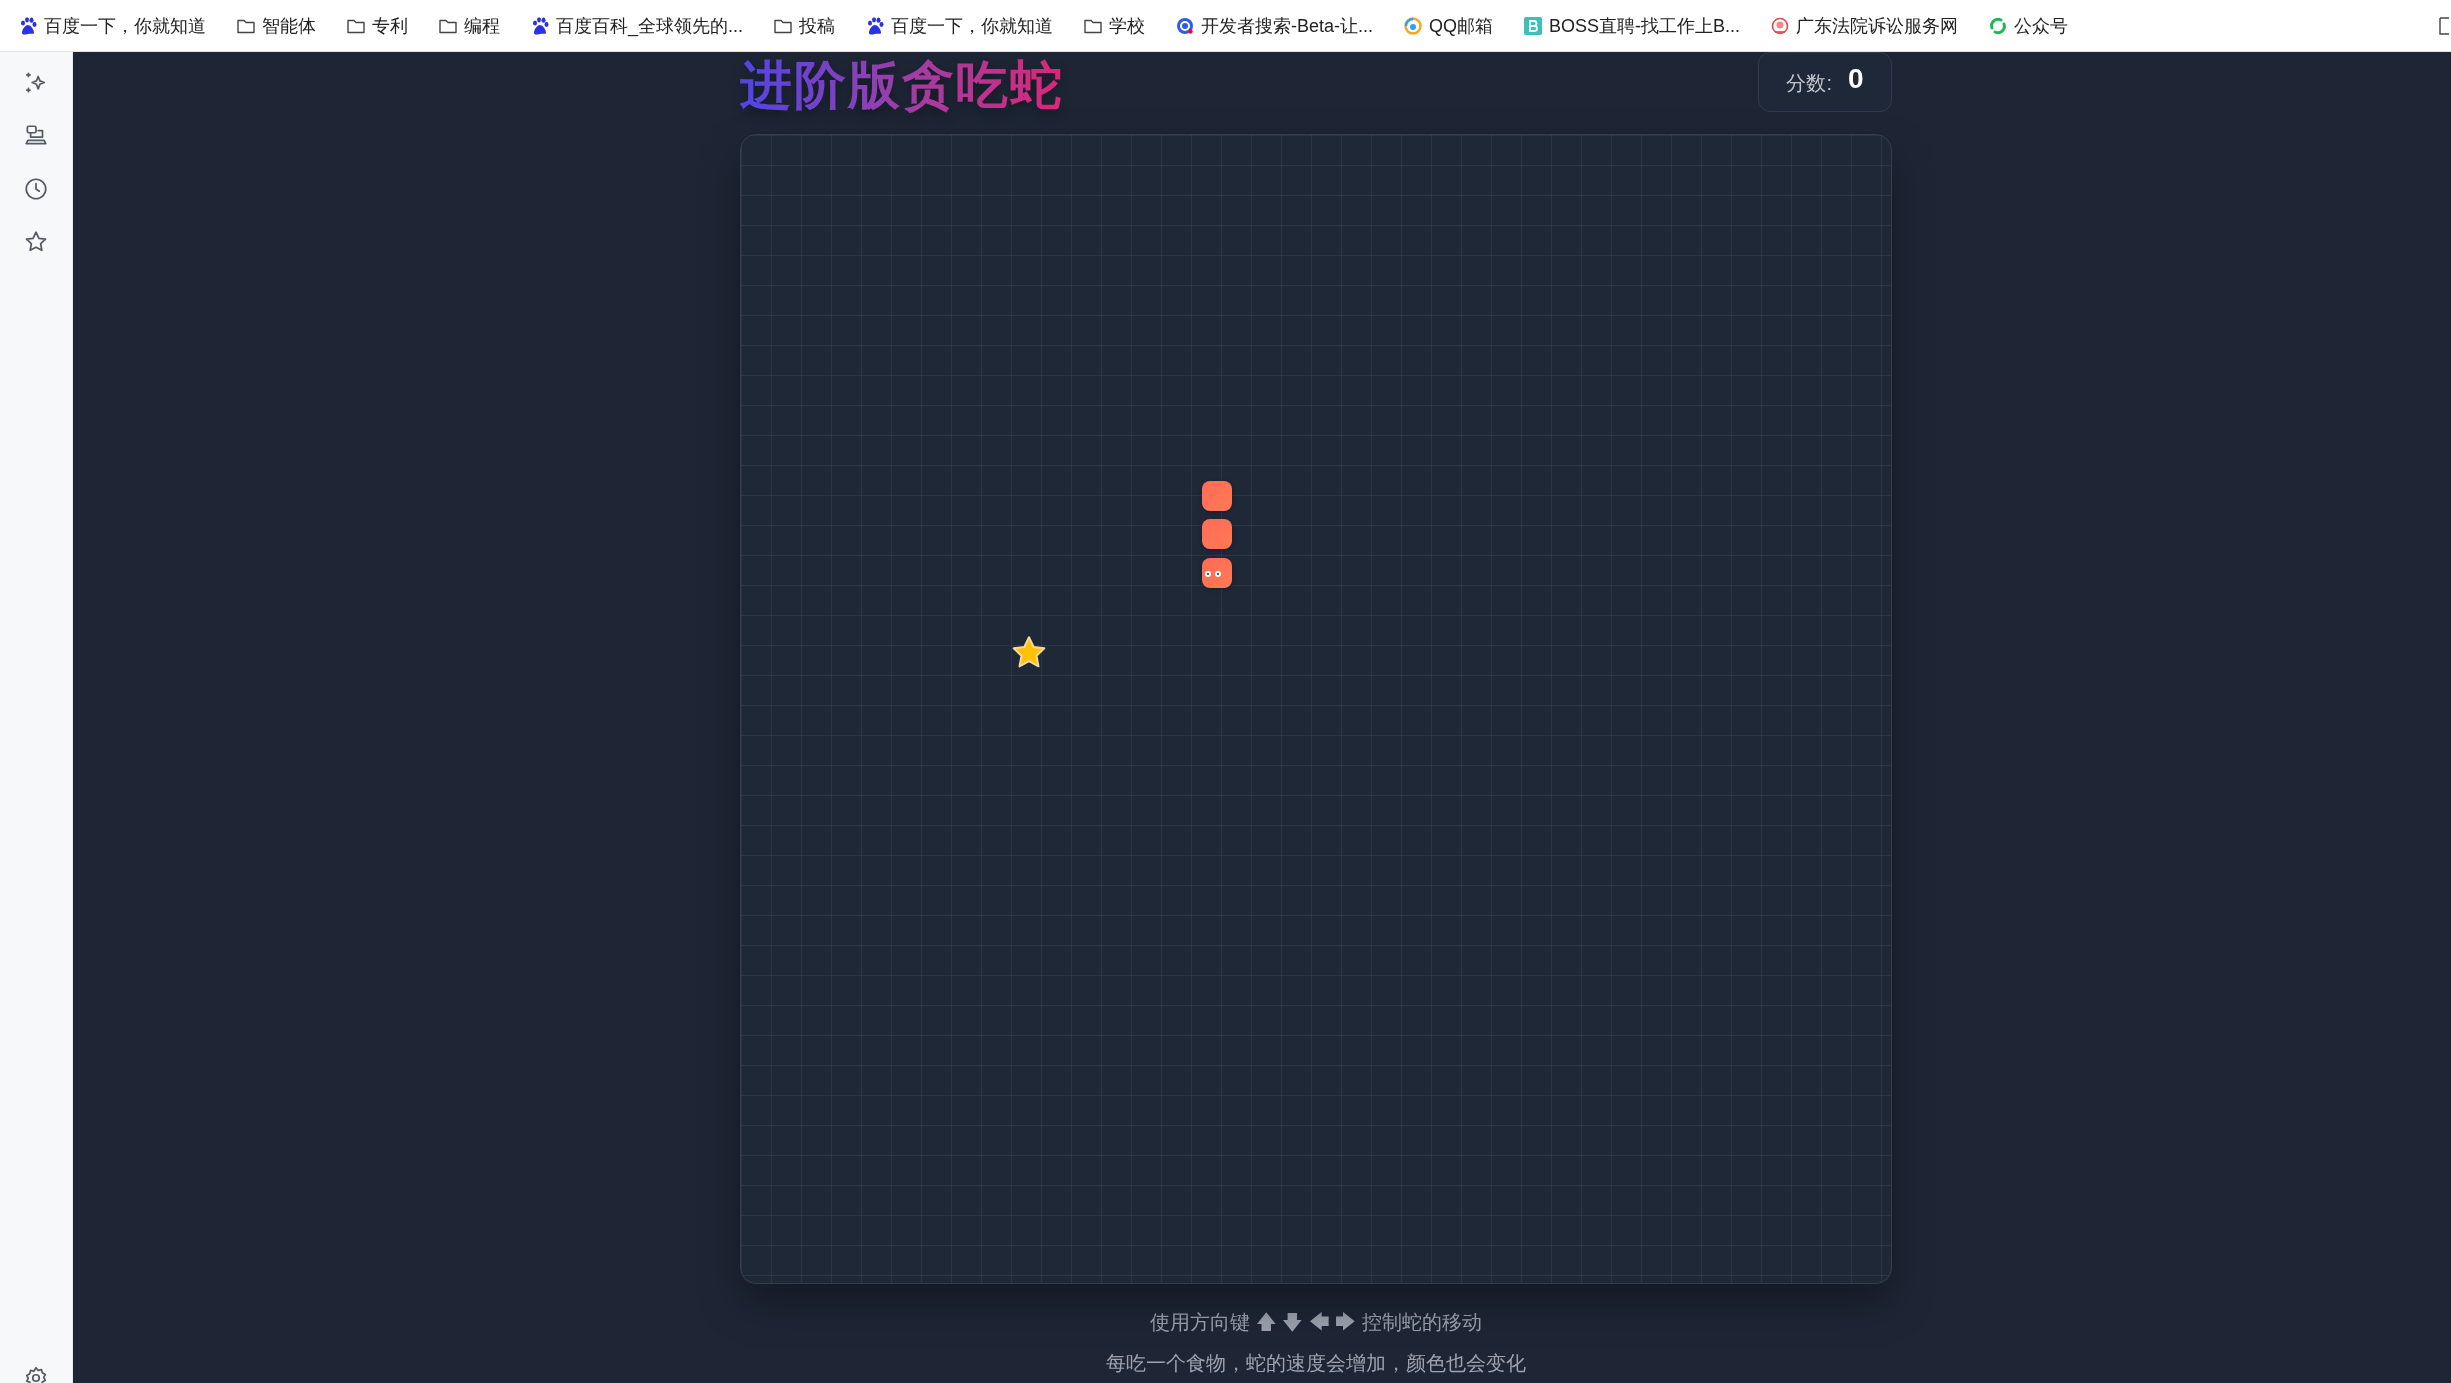 Image resolution: width=2451 pixels, height=1383 pixels. What do you see at coordinates (469, 25) in the screenshot?
I see `bookmark: 编程` at bounding box center [469, 25].